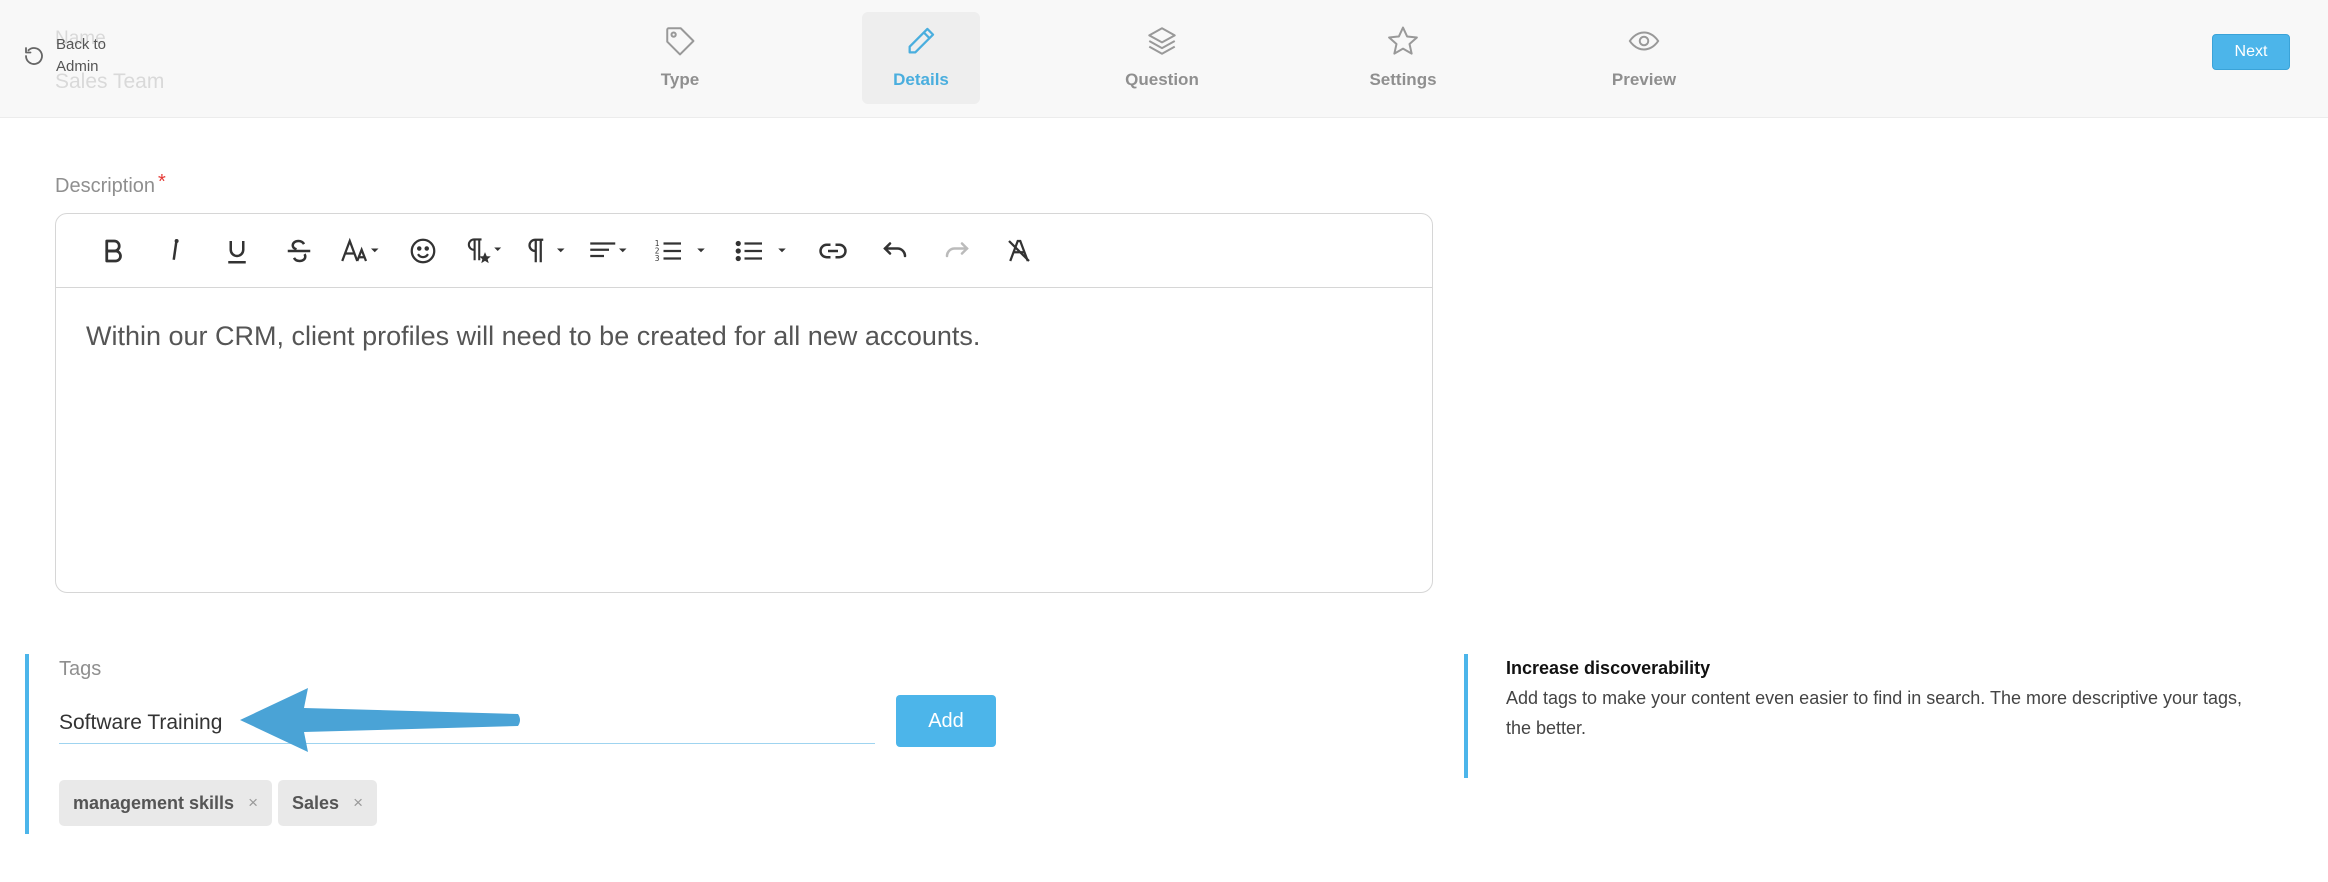  I want to click on next-button: Next, so click(2251, 52).